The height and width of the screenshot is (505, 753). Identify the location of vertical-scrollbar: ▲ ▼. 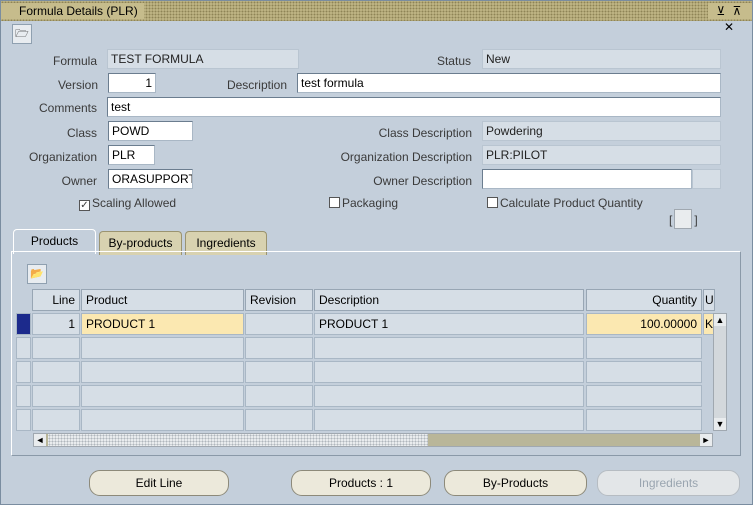
(720, 372).